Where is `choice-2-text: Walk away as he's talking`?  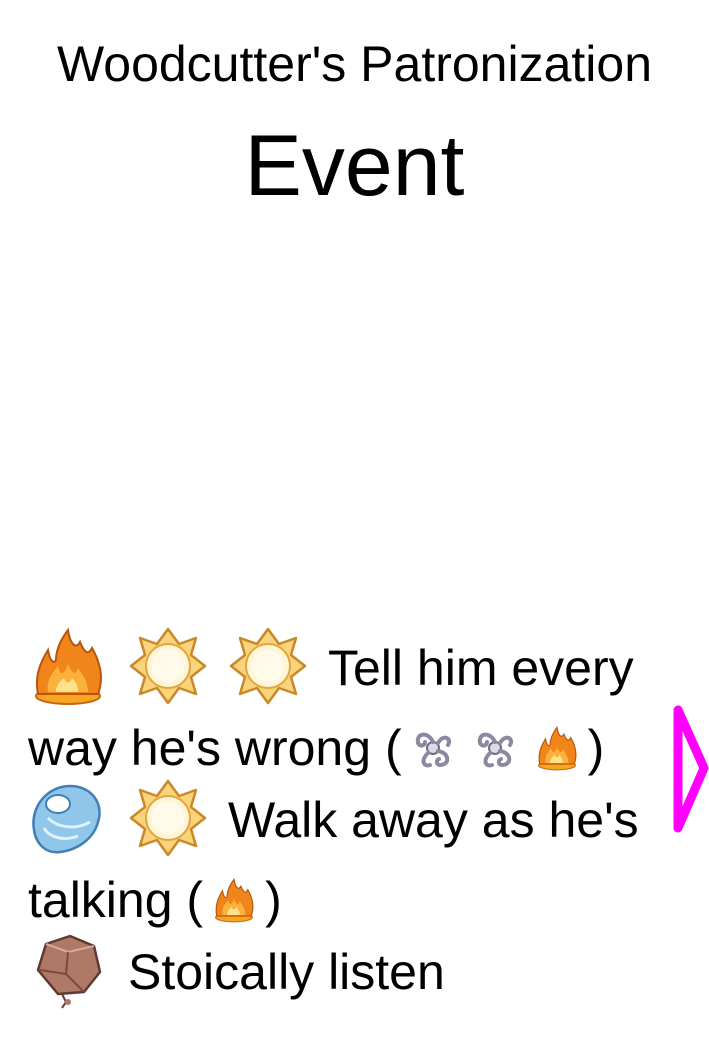
choice-2-text: Walk away as he's talking is located at coordinates (333, 860).